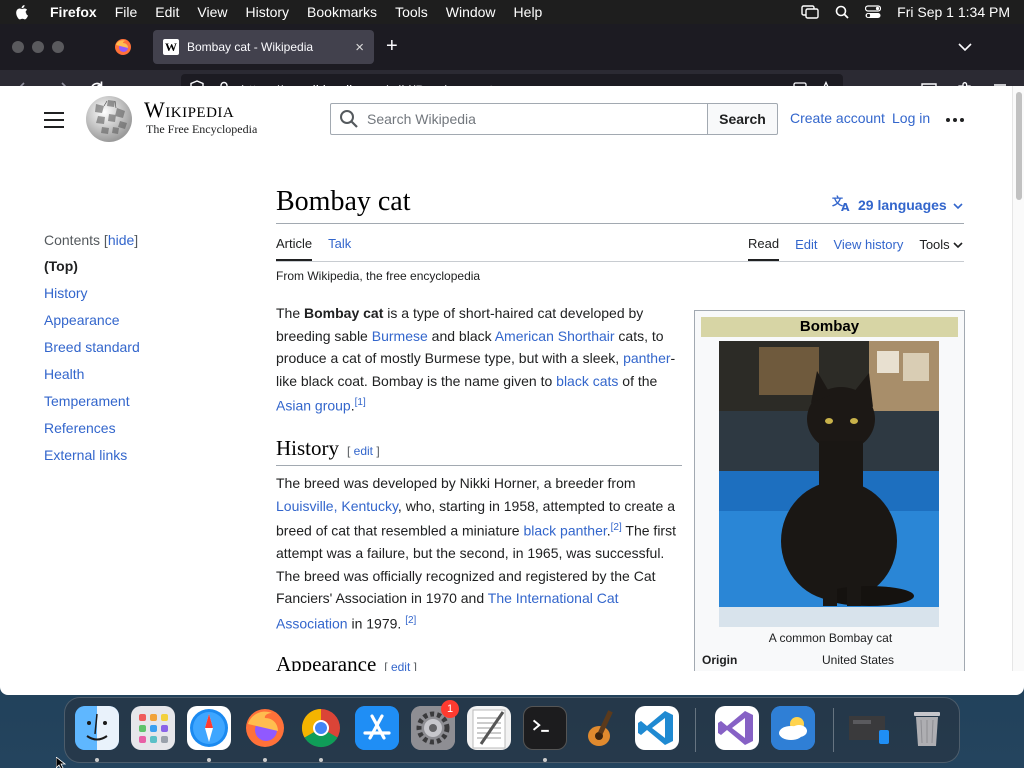  Describe the element at coordinates (392, 46) in the screenshot. I see `new-tab-button: +` at that location.